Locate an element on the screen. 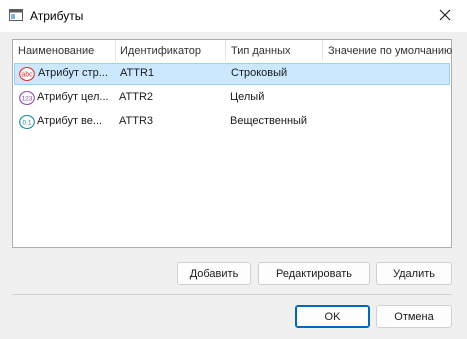  add-button: Добавить is located at coordinates (214, 273).